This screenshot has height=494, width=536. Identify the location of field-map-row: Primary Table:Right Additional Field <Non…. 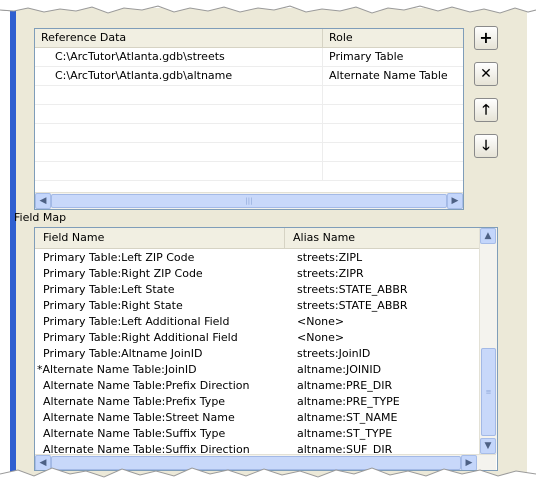
(257, 338).